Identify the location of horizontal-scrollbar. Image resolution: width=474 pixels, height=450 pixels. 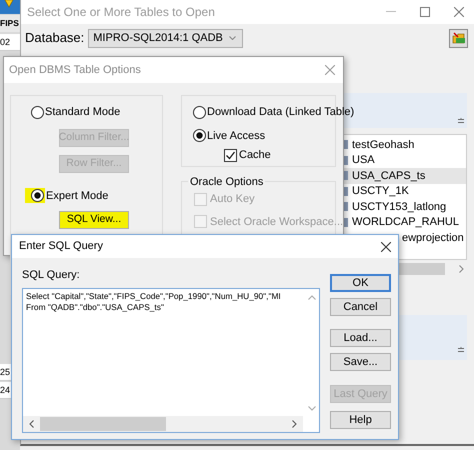
(163, 424).